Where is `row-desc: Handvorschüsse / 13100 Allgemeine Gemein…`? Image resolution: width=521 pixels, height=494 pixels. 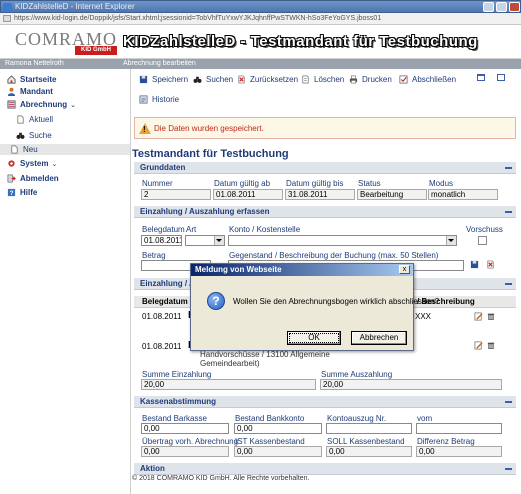 row-desc: Handvorschüsse / 13100 Allgemeine Gemein… is located at coordinates (265, 359).